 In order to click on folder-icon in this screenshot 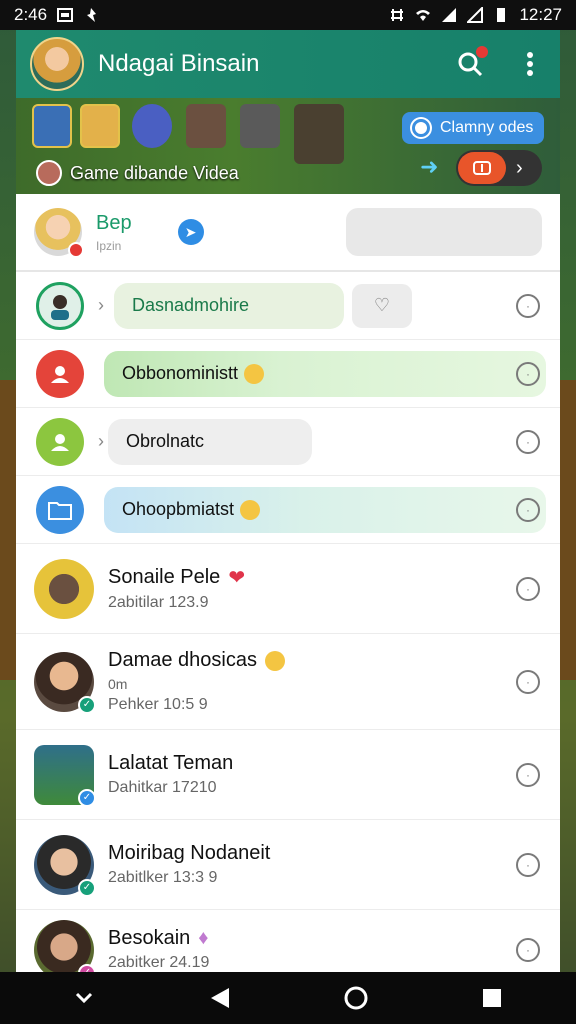, I will do `click(60, 510)`.